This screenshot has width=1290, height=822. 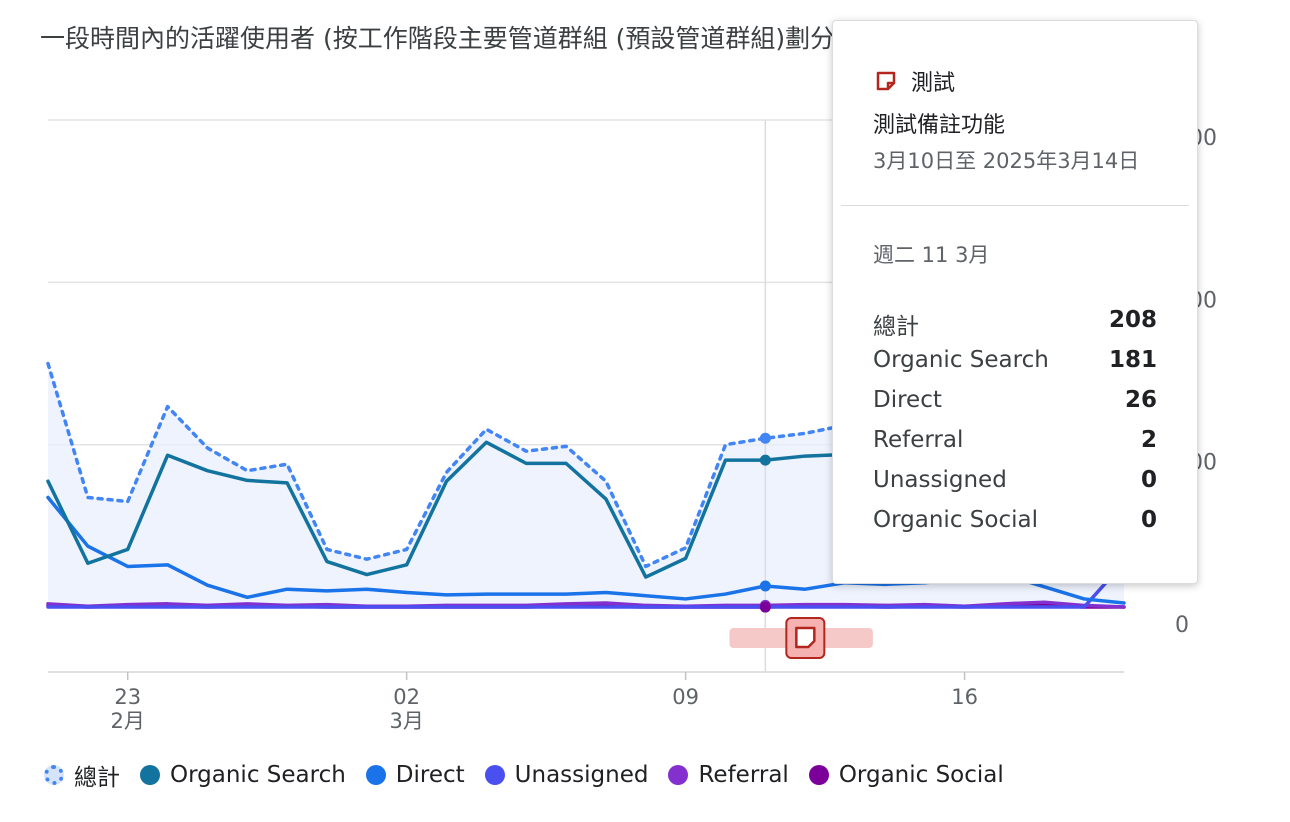 I want to click on legend-item: Direct, so click(x=415, y=775).